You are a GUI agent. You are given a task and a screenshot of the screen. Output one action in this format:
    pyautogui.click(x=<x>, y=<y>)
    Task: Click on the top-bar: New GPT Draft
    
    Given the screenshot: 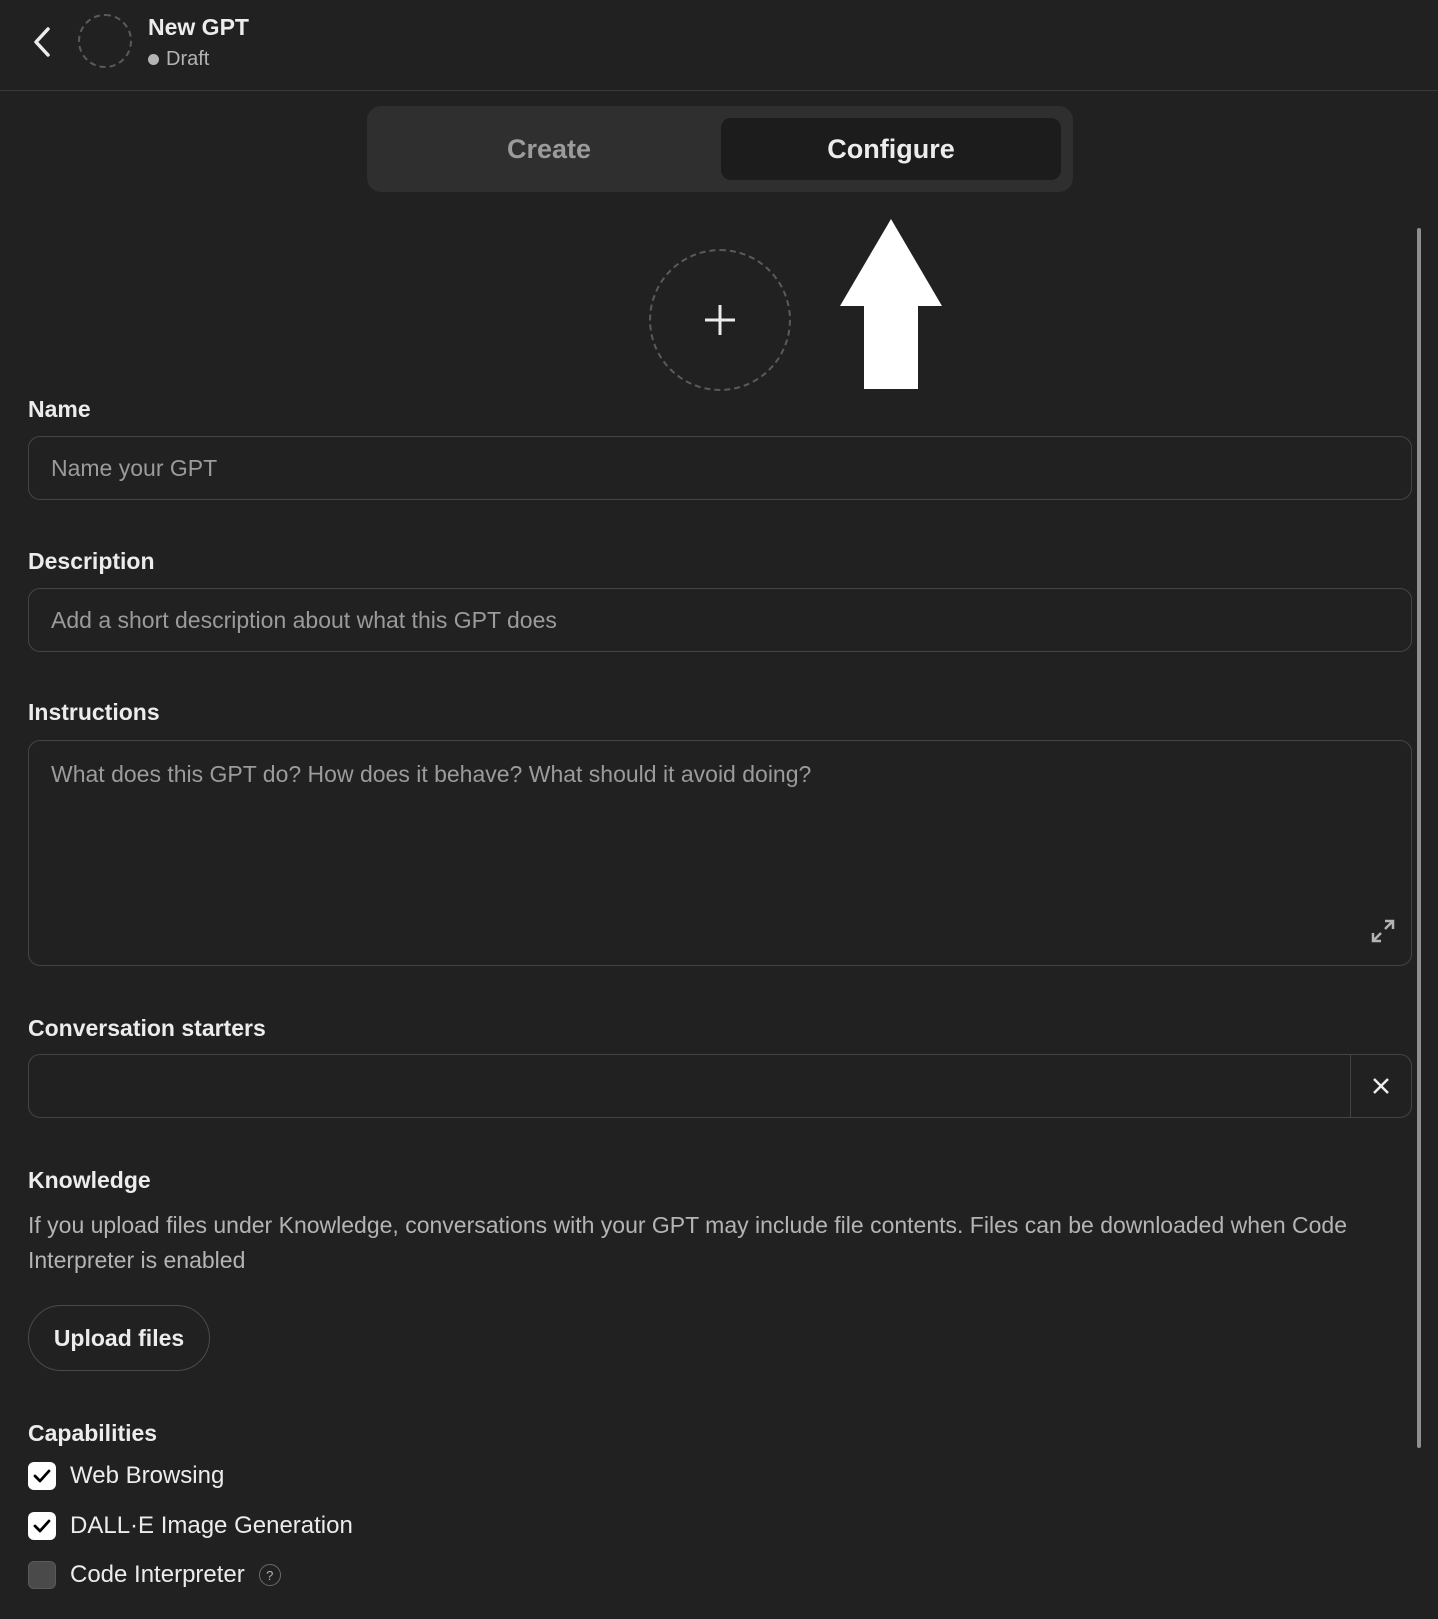 What is the action you would take?
    pyautogui.click(x=719, y=45)
    